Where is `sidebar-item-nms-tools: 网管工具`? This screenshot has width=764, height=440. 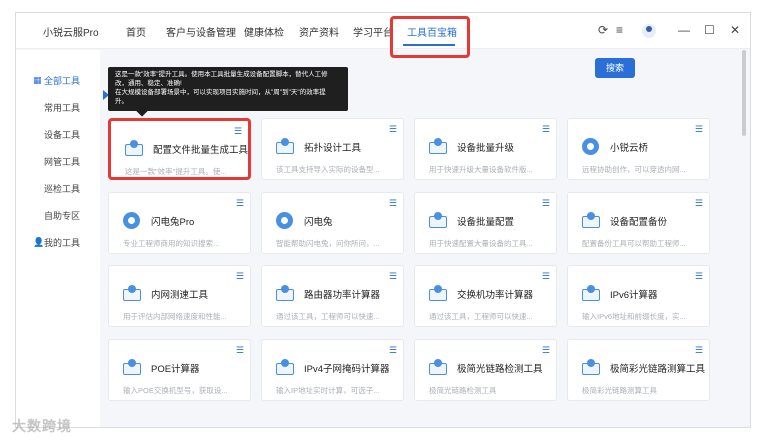 sidebar-item-nms-tools: 网管工具 is located at coordinates (58, 161).